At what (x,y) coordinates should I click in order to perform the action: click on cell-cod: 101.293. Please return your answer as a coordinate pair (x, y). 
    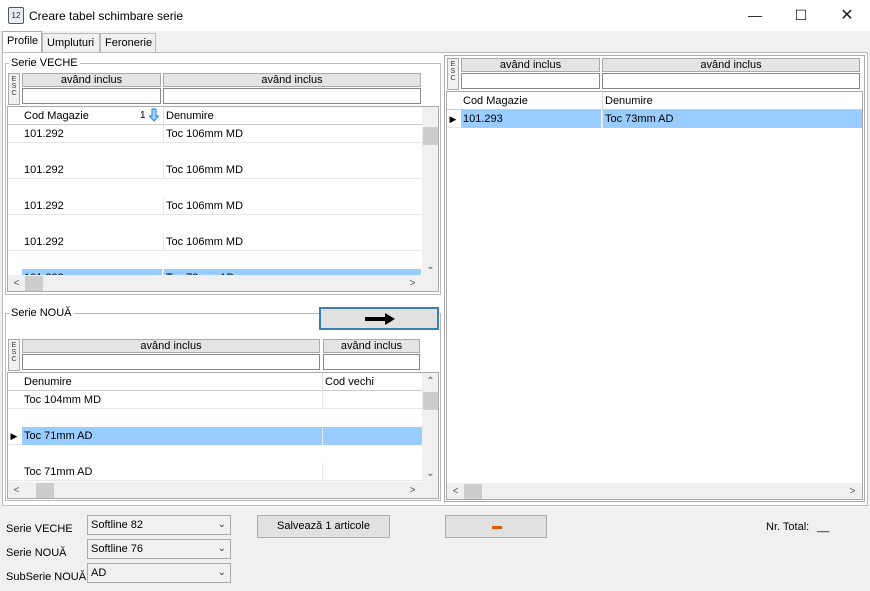
    Looking at the image, I should click on (531, 119).